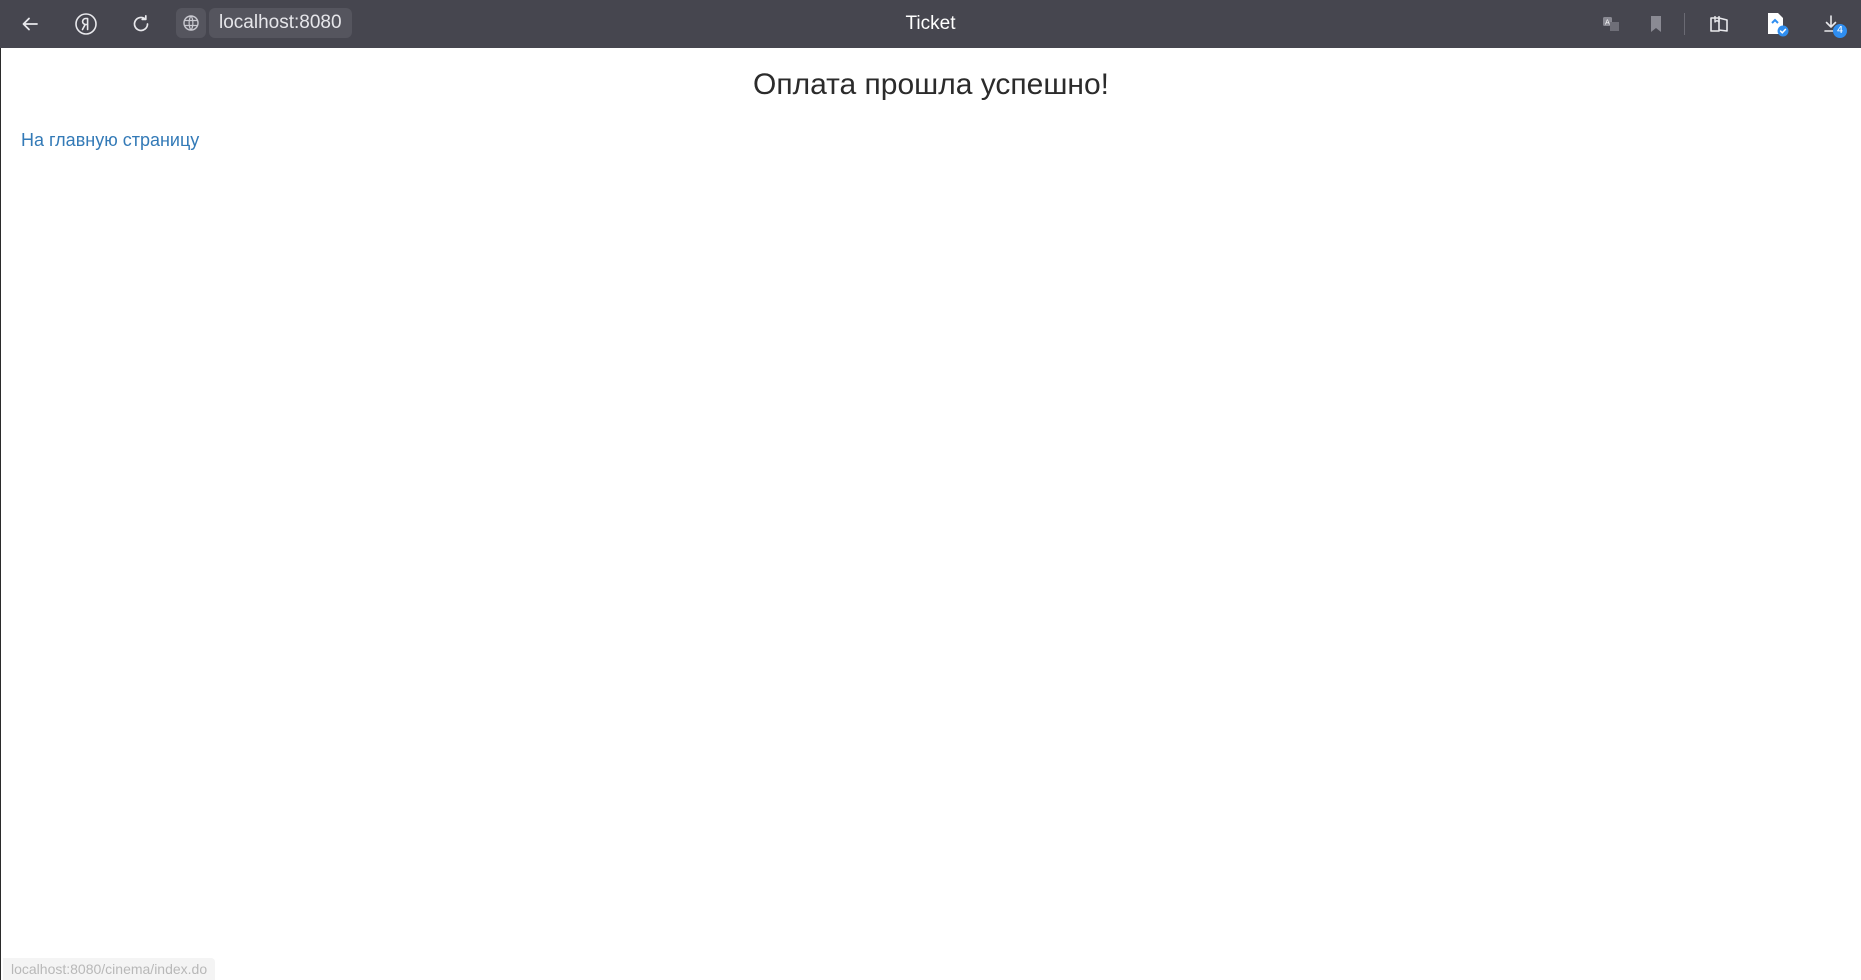  I want to click on translate-button: A, so click(1611, 24).